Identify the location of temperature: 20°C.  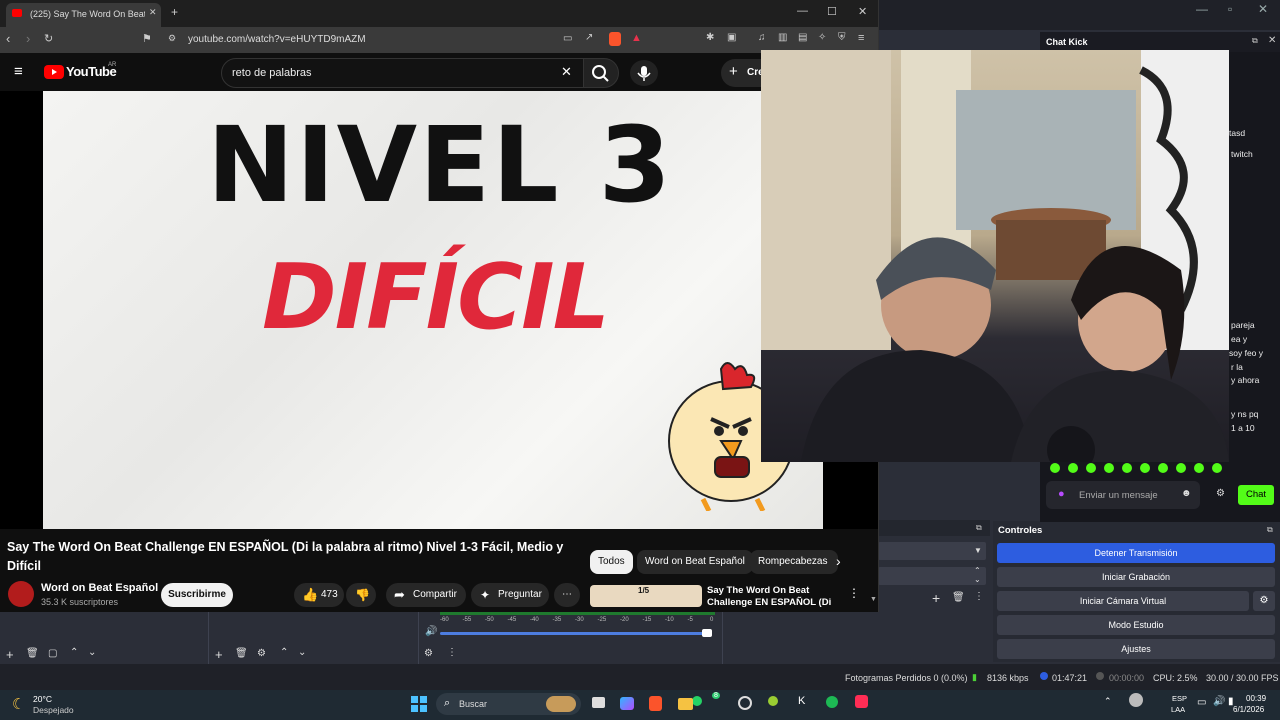
(42, 699).